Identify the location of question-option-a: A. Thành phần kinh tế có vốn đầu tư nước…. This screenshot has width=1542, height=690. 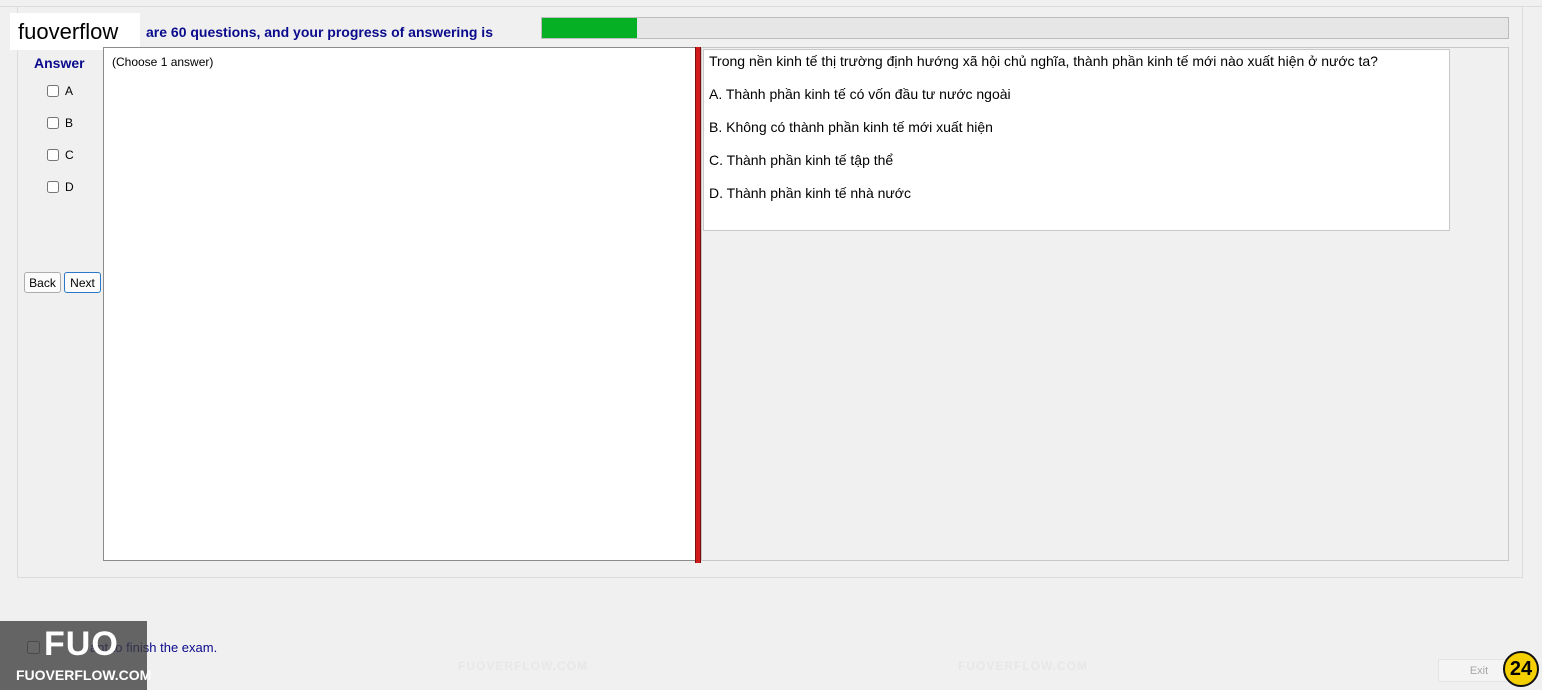
(860, 94).